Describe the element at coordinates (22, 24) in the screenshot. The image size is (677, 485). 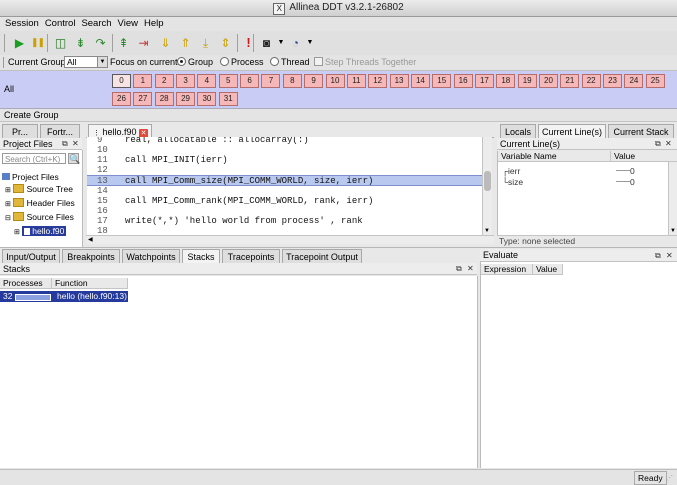
I see `menu-session: Session` at that location.